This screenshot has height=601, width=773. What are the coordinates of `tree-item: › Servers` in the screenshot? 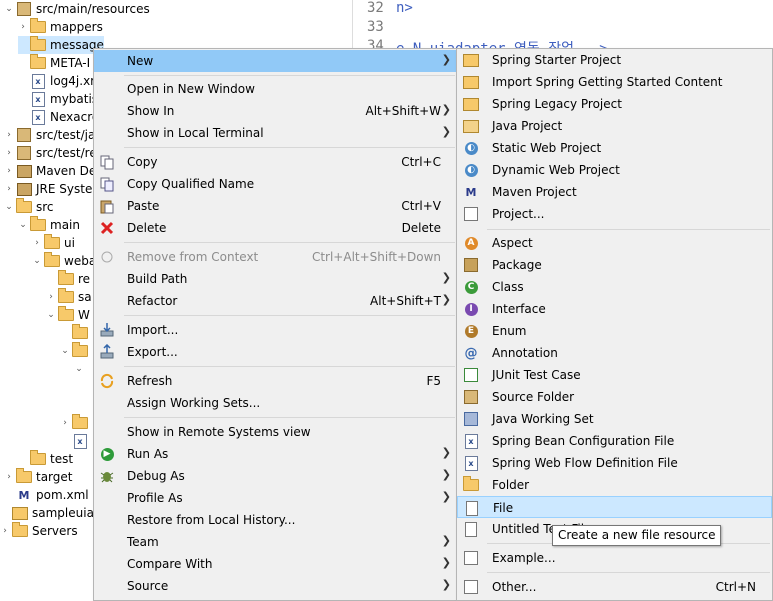 It's located at (39, 531).